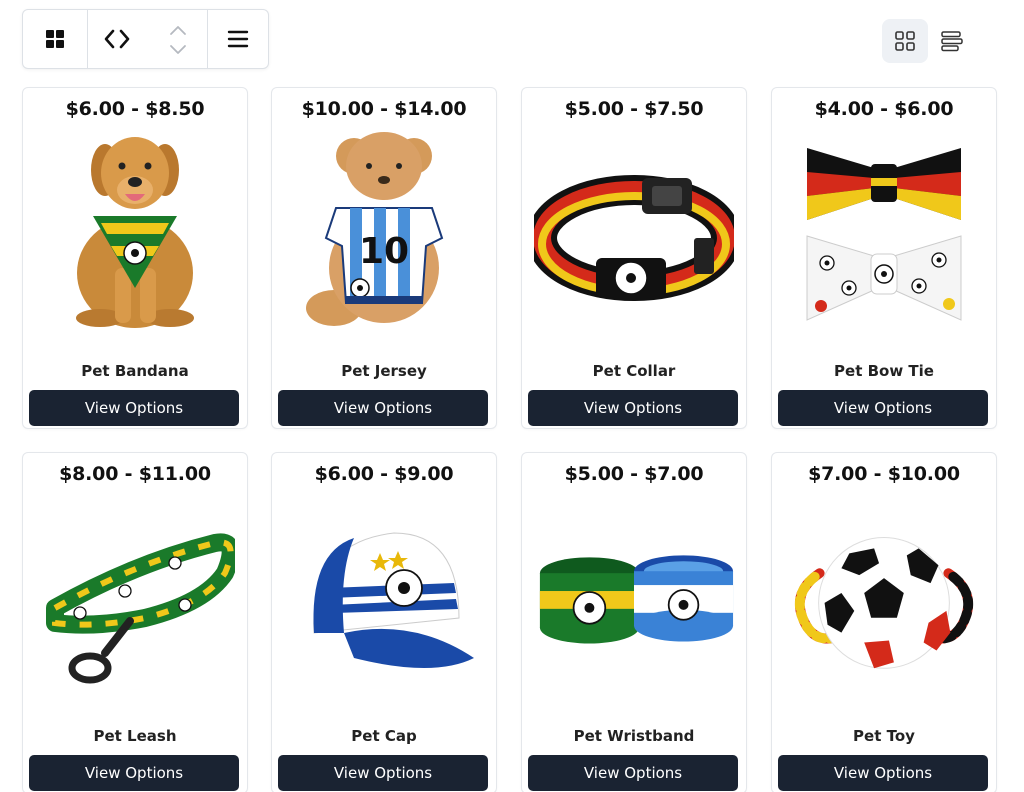 This screenshot has width=1024, height=792. What do you see at coordinates (634, 371) in the screenshot?
I see `product-name: Pet Collar` at bounding box center [634, 371].